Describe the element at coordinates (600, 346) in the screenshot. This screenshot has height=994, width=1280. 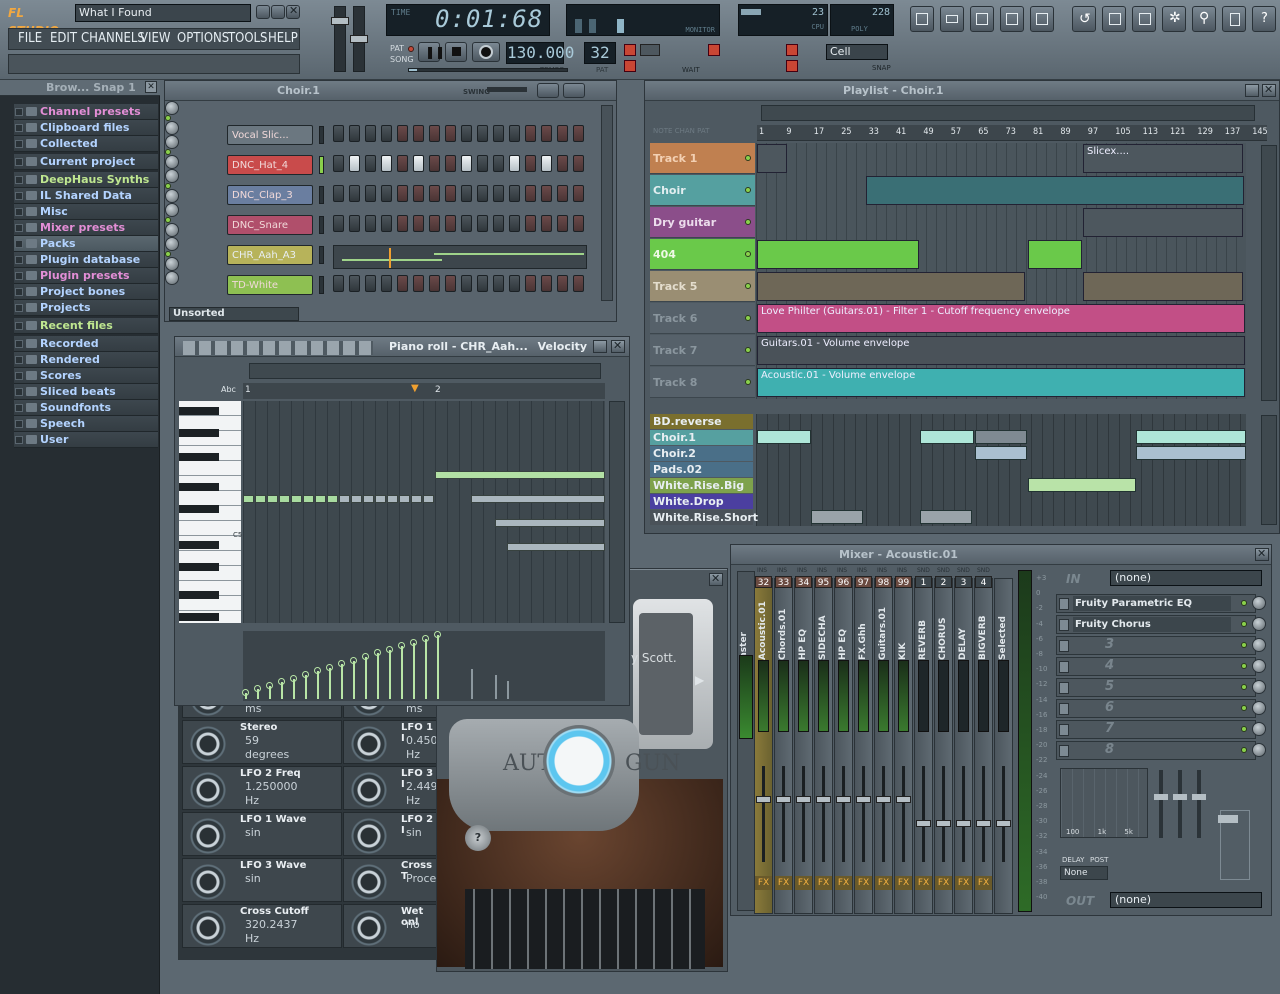
I see `piano-roll-maximize-button` at that location.